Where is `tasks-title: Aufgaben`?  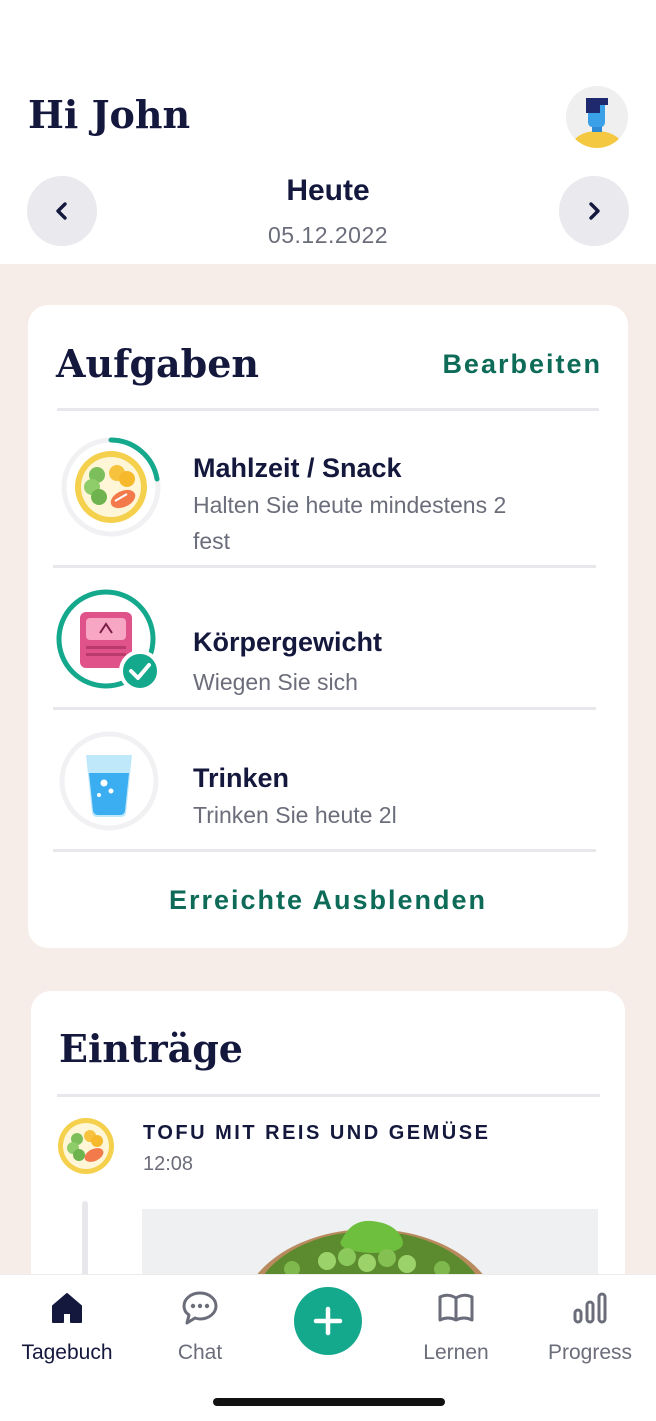 tasks-title: Aufgaben is located at coordinates (158, 363).